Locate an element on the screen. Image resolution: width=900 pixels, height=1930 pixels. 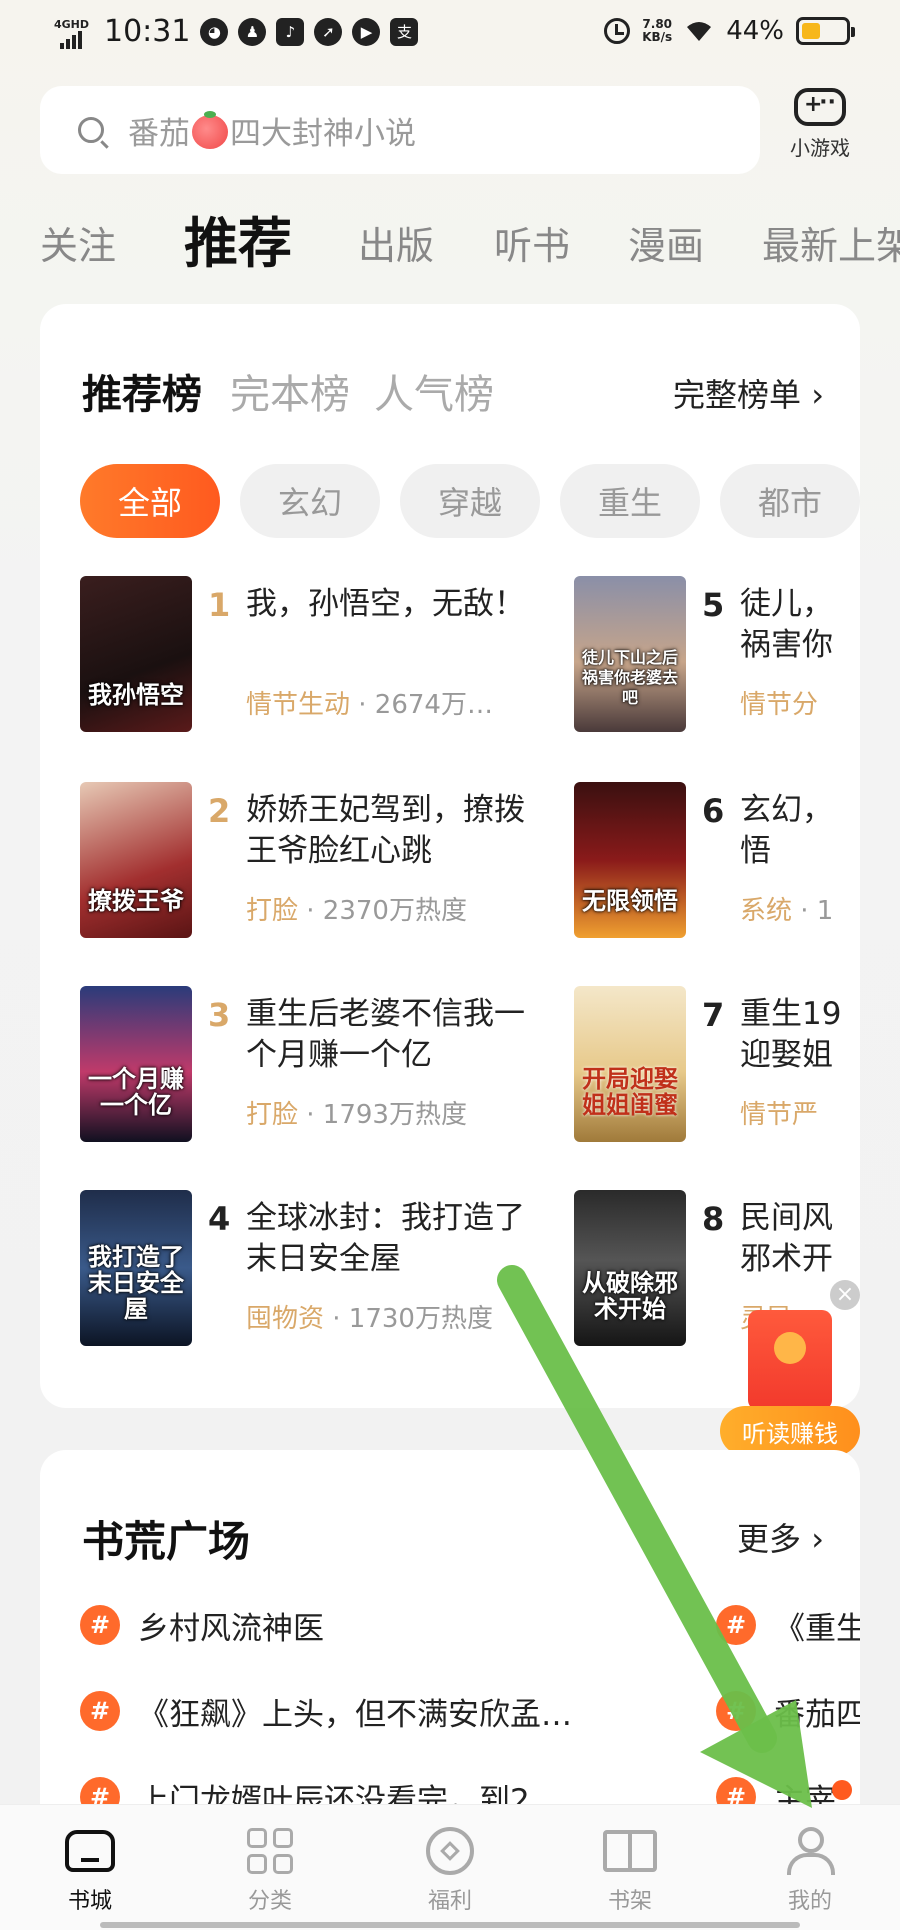
alarm-icon is located at coordinates (617, 31).